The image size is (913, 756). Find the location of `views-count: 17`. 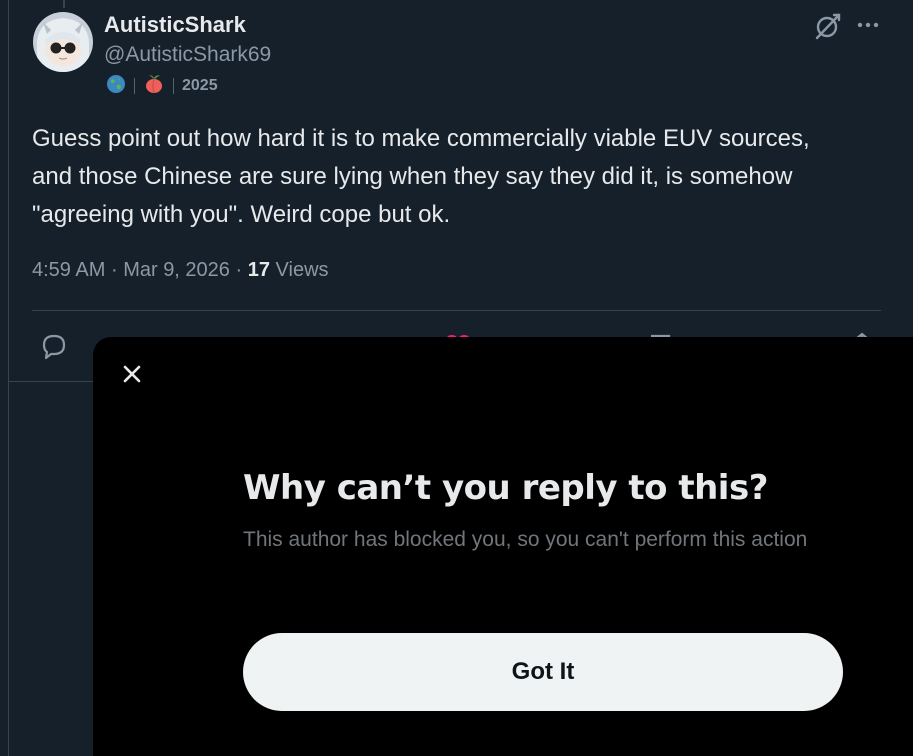

views-count: 17 is located at coordinates (258, 270).